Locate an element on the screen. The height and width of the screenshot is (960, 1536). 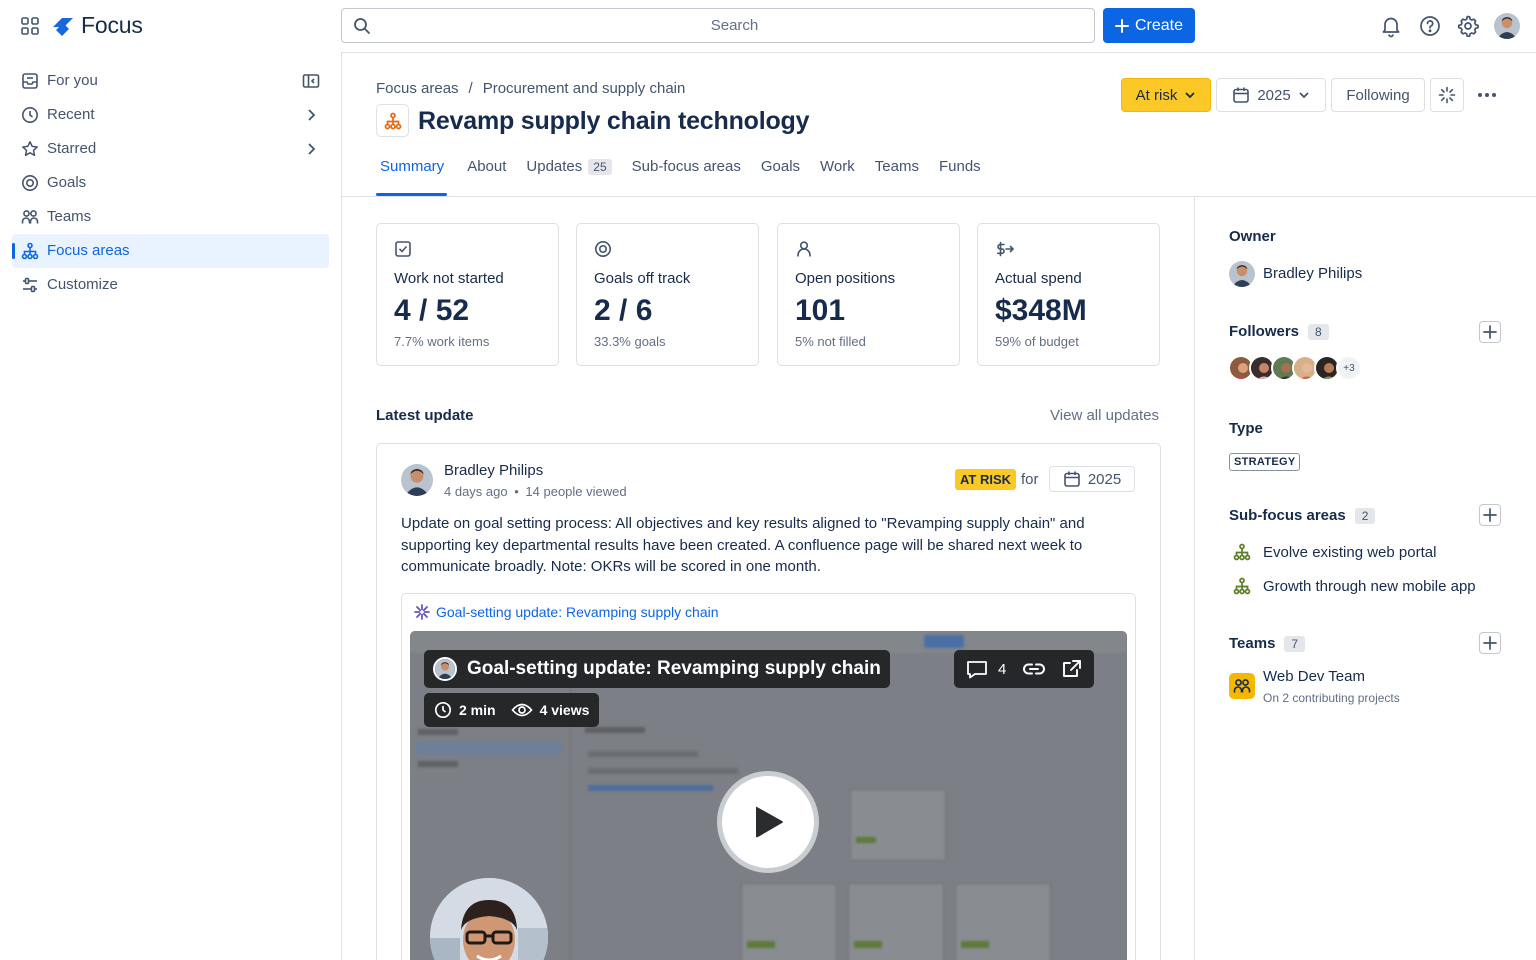
tab-work: Work is located at coordinates (837, 171).